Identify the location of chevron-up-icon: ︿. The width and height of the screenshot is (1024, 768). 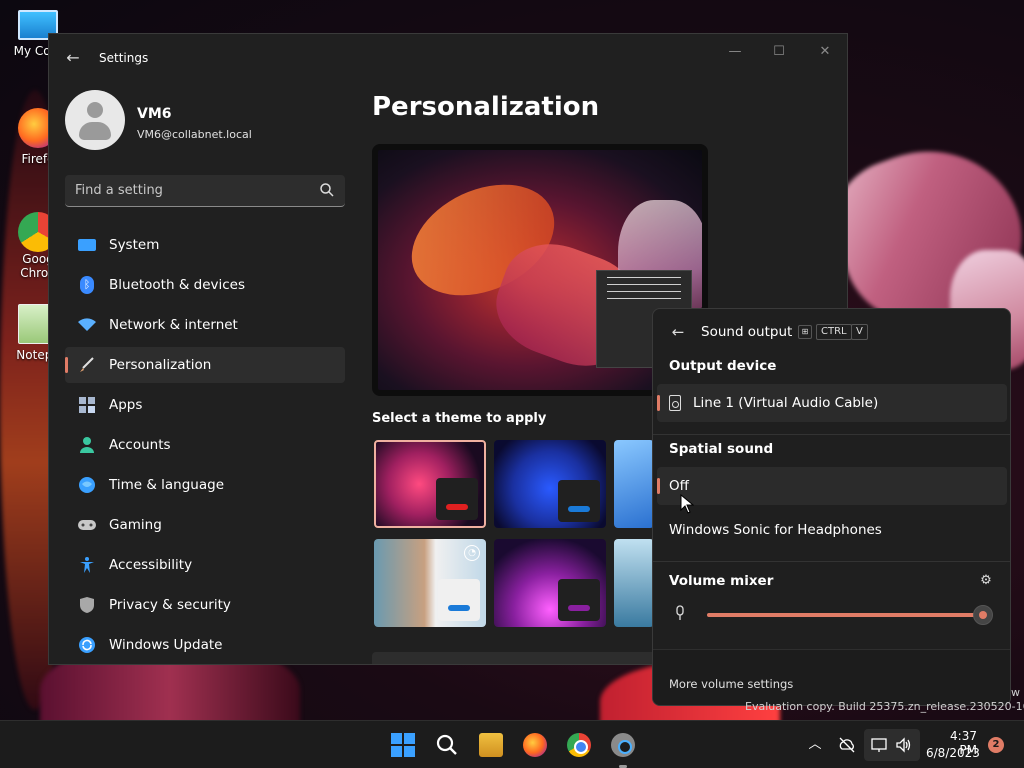
(815, 745).